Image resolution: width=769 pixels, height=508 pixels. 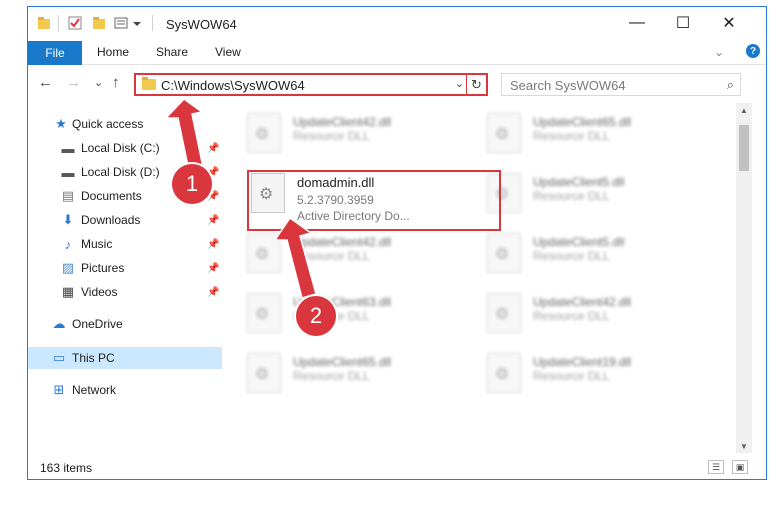 I want to click on sidebar-item-label: Downloads, so click(x=111, y=220).